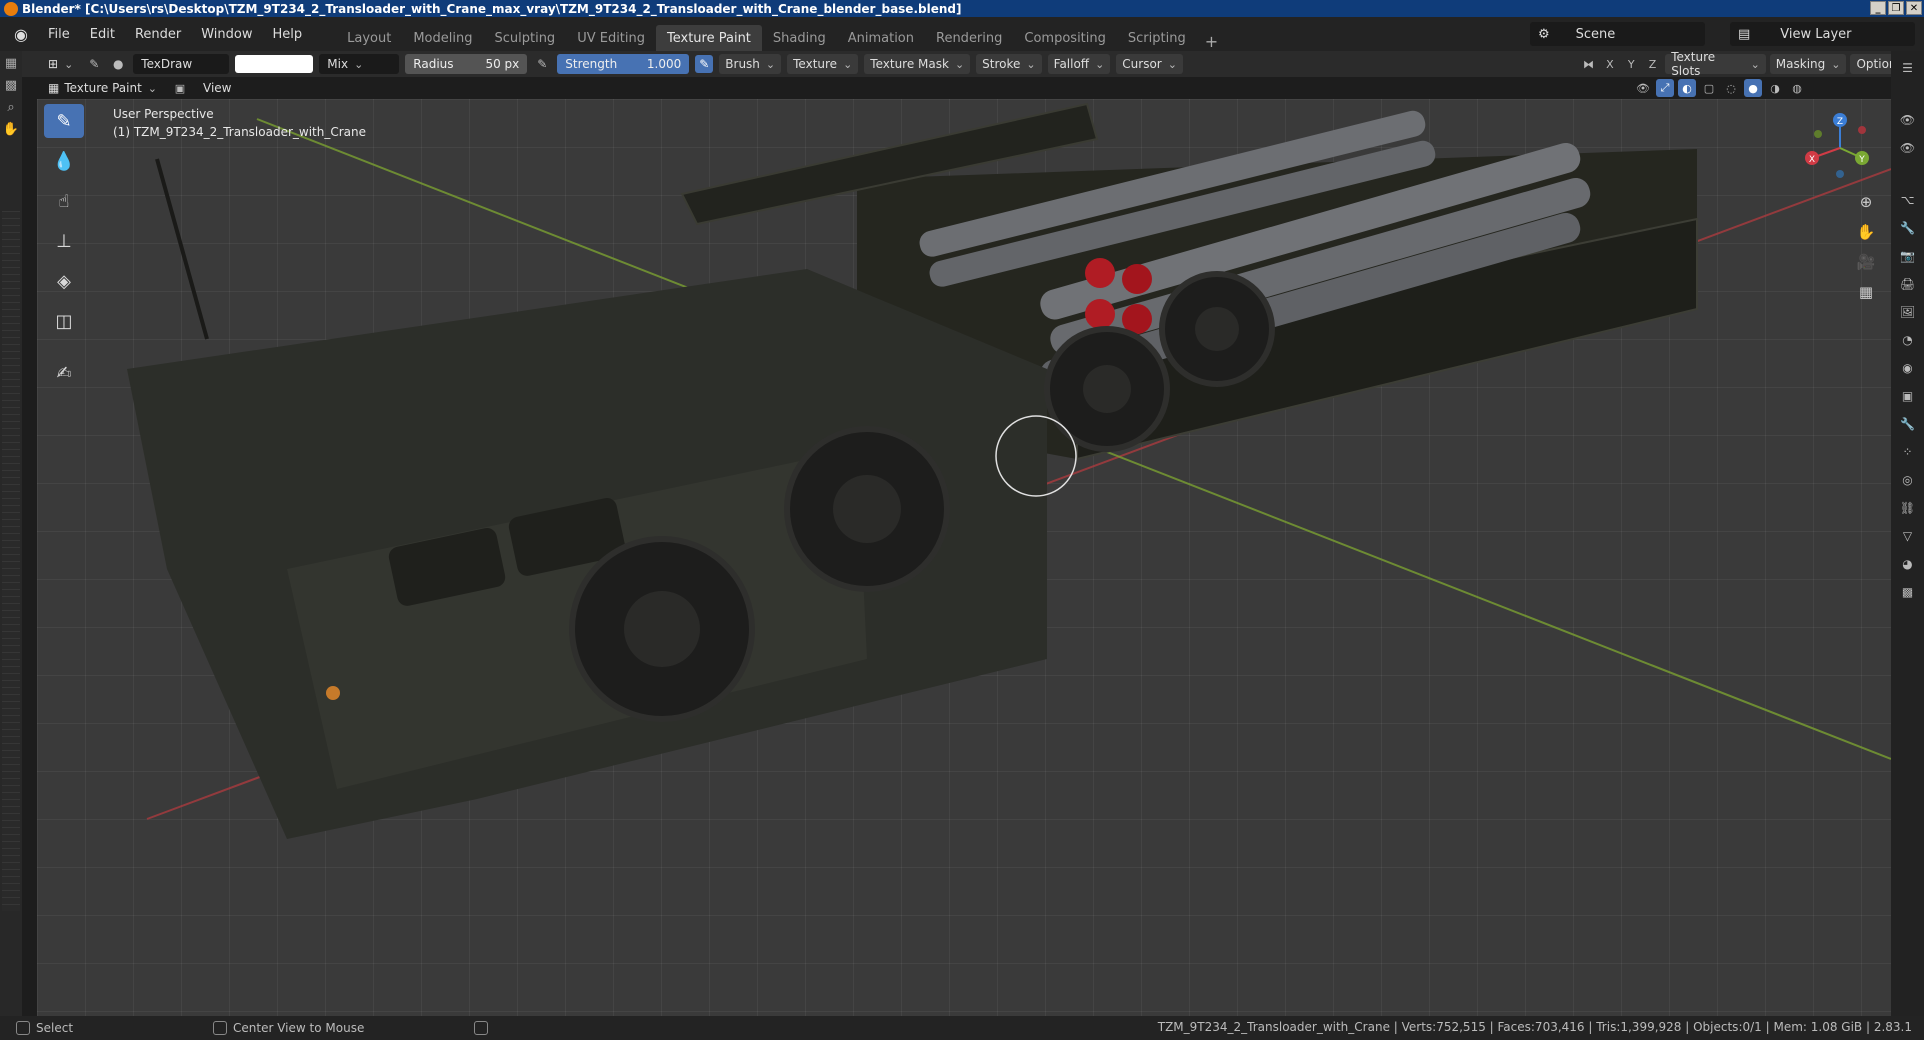 Image resolution: width=1924 pixels, height=1040 pixels. I want to click on shading-material-icon: ◑, so click(1775, 88).